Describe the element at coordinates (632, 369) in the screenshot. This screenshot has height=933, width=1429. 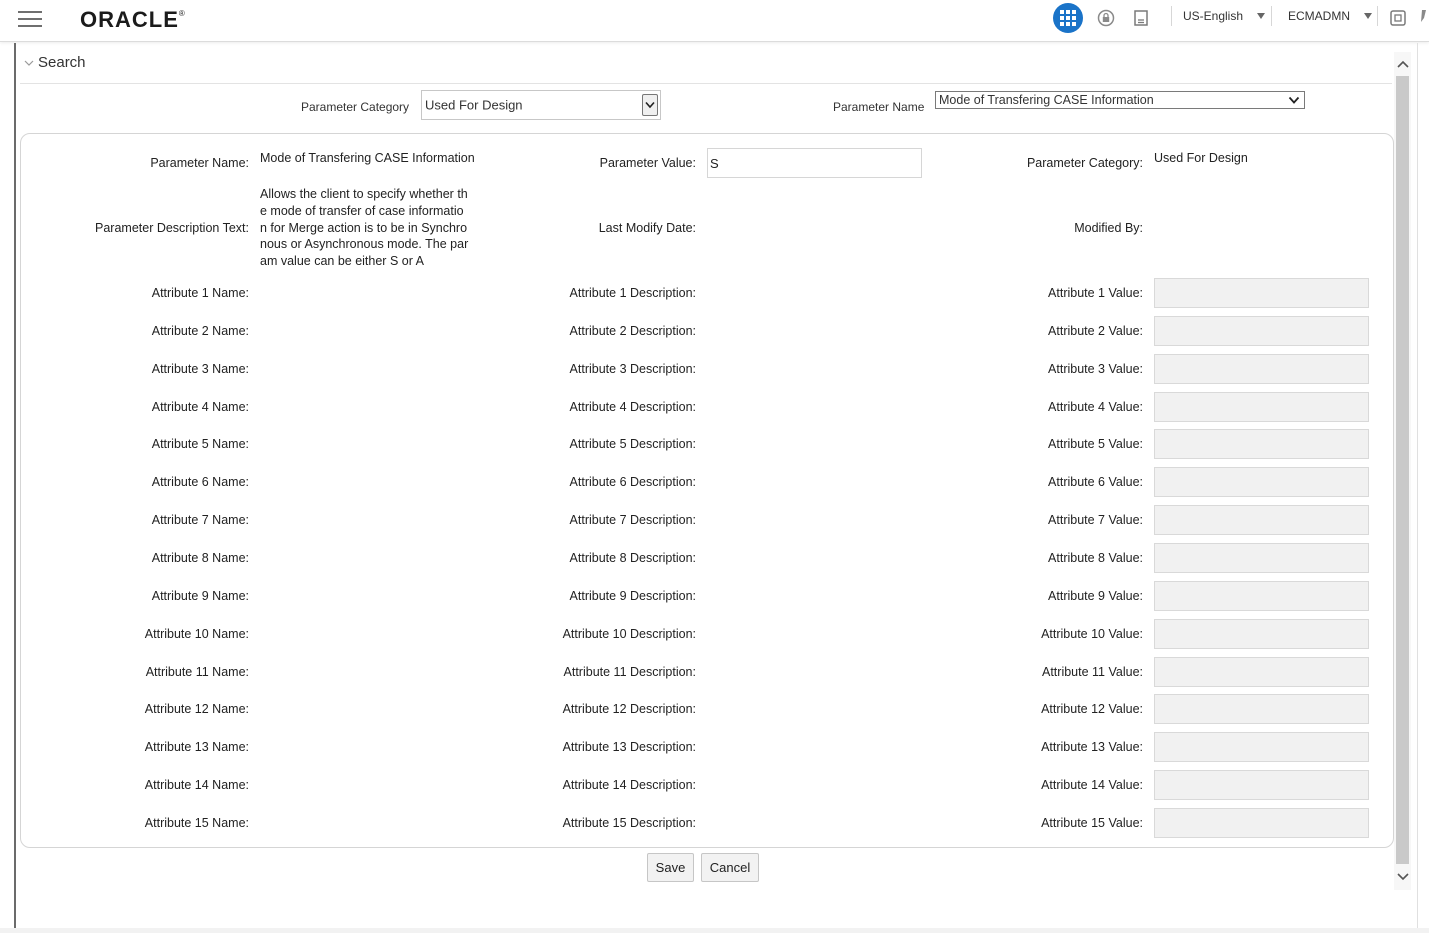
I see `attribute-description-label: Attribute 3 Description:` at that location.